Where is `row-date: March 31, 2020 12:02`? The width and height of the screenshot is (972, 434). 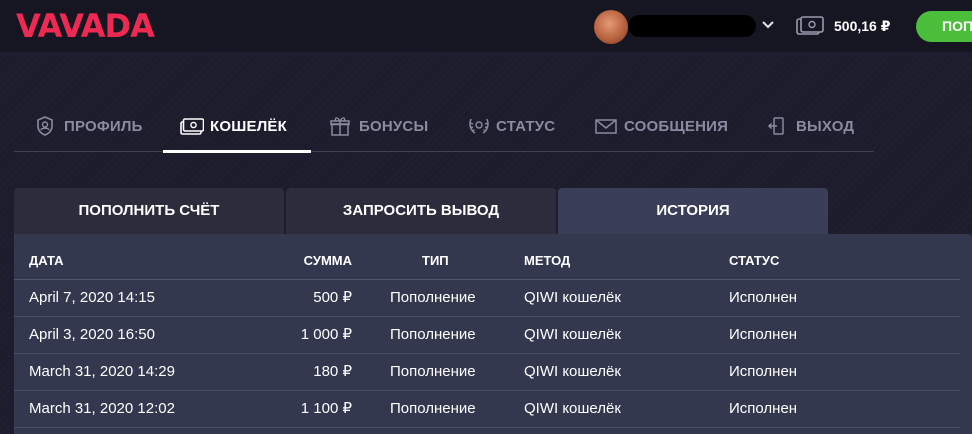
row-date: March 31, 2020 12:02 is located at coordinates (102, 408).